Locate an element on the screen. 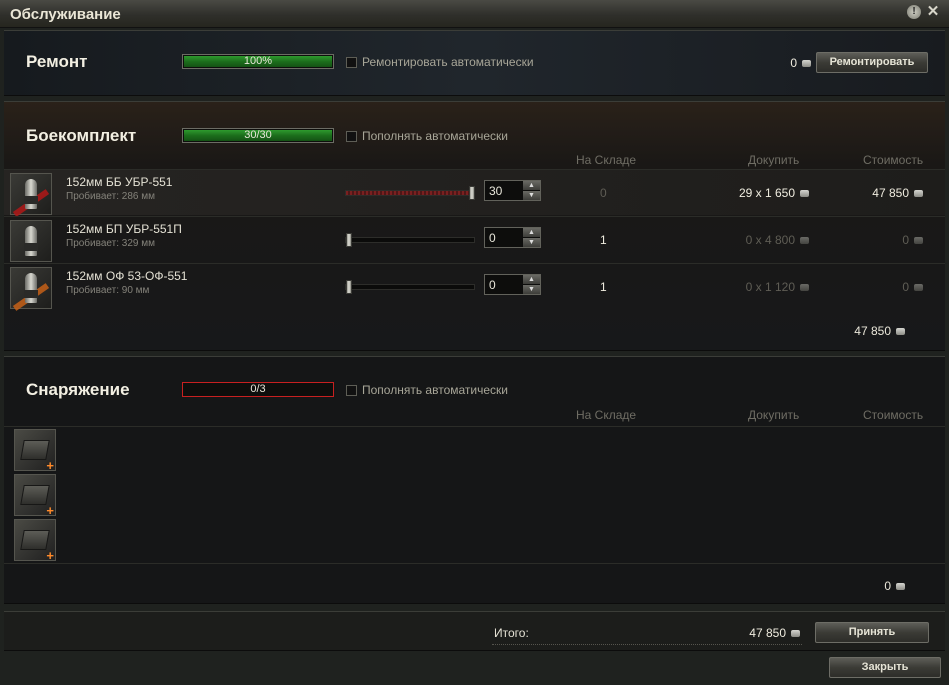 Image resolution: width=949 pixels, height=685 pixels. ammo-progress-bar: 30/30 is located at coordinates (258, 135).